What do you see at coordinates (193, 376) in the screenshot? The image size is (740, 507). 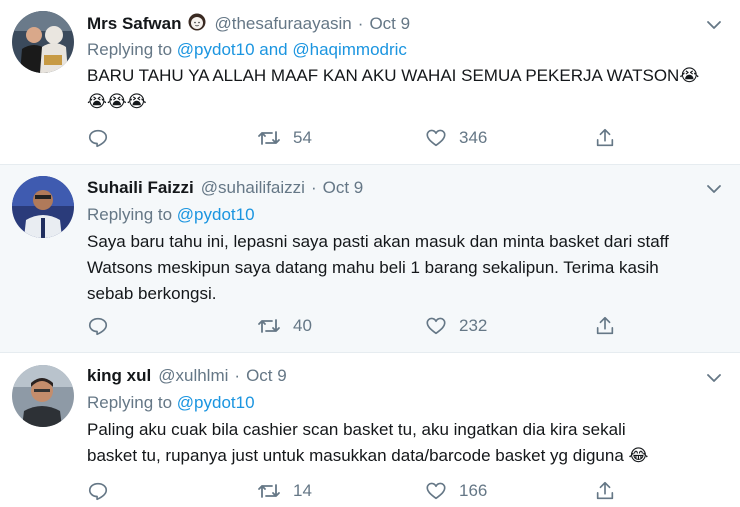 I see `user-handle: @xulhlmi` at bounding box center [193, 376].